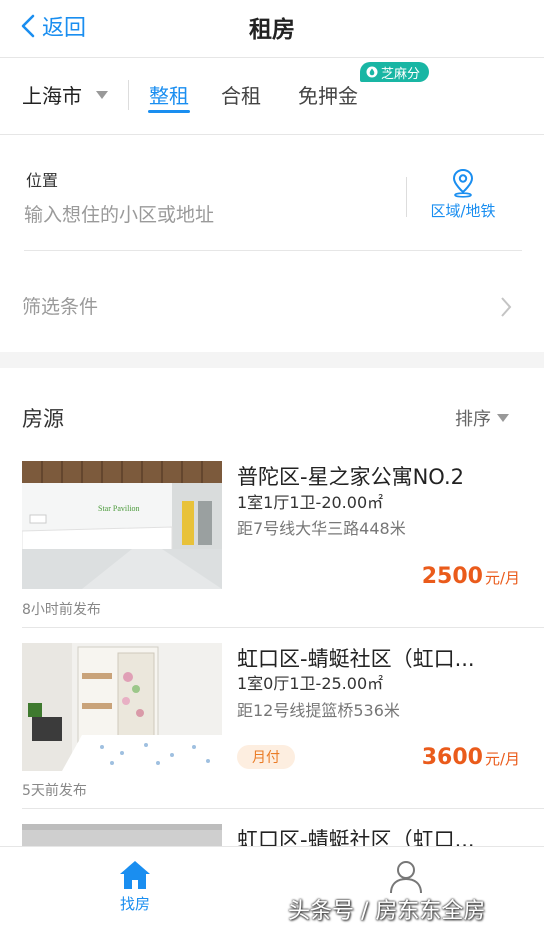  What do you see at coordinates (134, 904) in the screenshot?
I see `nav-find-house-label: 找房` at bounding box center [134, 904].